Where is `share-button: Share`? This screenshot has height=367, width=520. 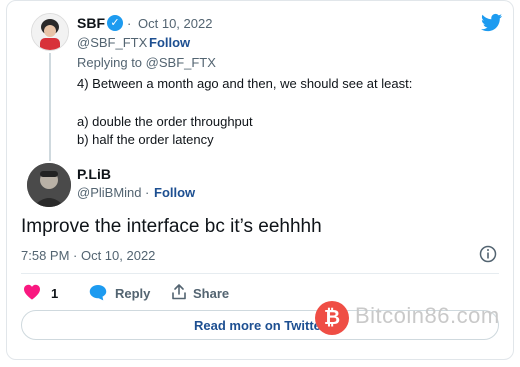 share-button: Share is located at coordinates (211, 293).